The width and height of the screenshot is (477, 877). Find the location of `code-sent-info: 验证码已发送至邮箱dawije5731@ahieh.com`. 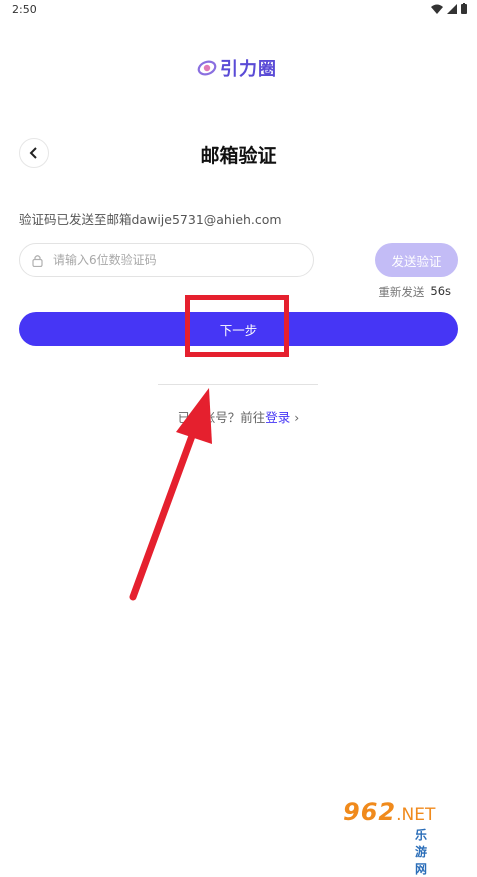

code-sent-info: 验证码已发送至邮箱dawije5731@ahieh.com is located at coordinates (150, 219).